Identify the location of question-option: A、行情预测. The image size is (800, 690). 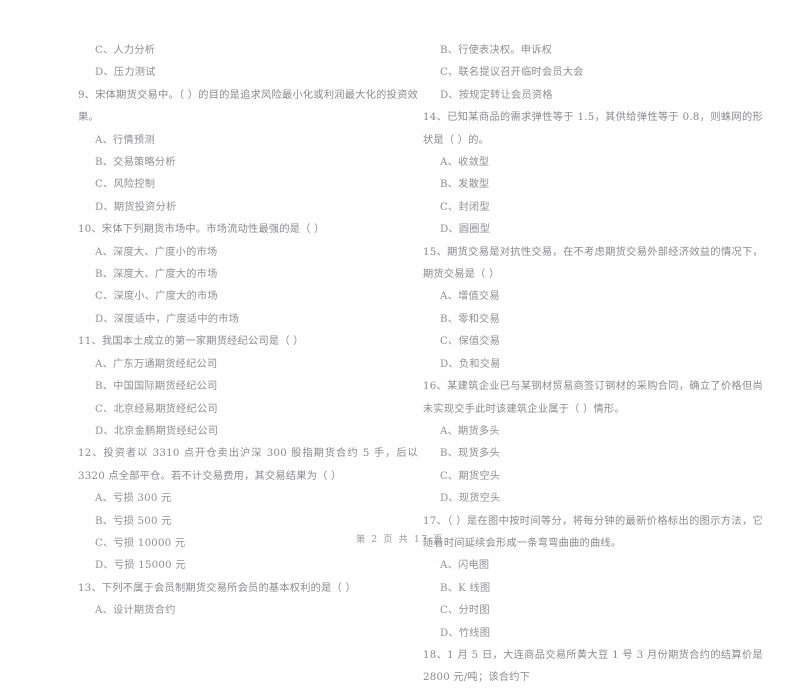
(248, 141).